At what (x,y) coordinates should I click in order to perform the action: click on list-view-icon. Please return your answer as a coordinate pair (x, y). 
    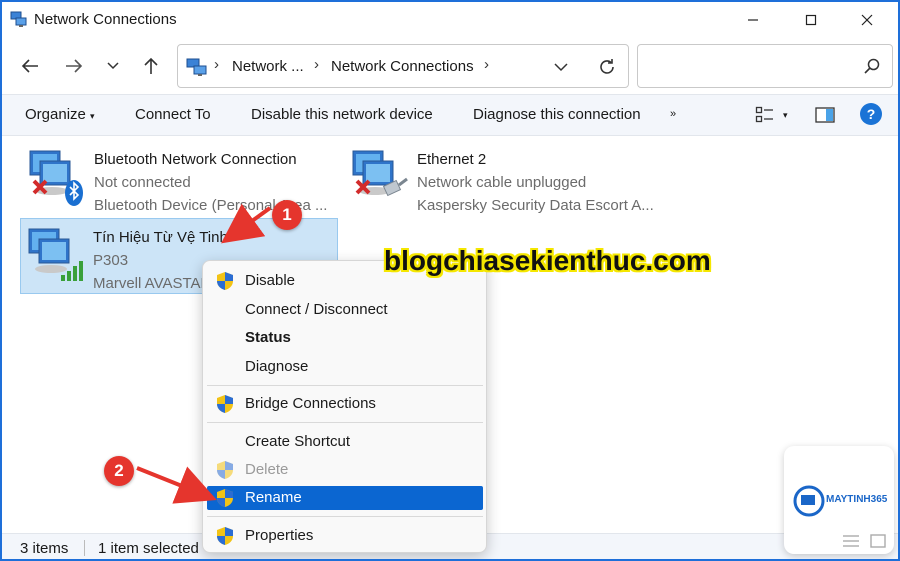
    Looking at the image, I should click on (851, 541).